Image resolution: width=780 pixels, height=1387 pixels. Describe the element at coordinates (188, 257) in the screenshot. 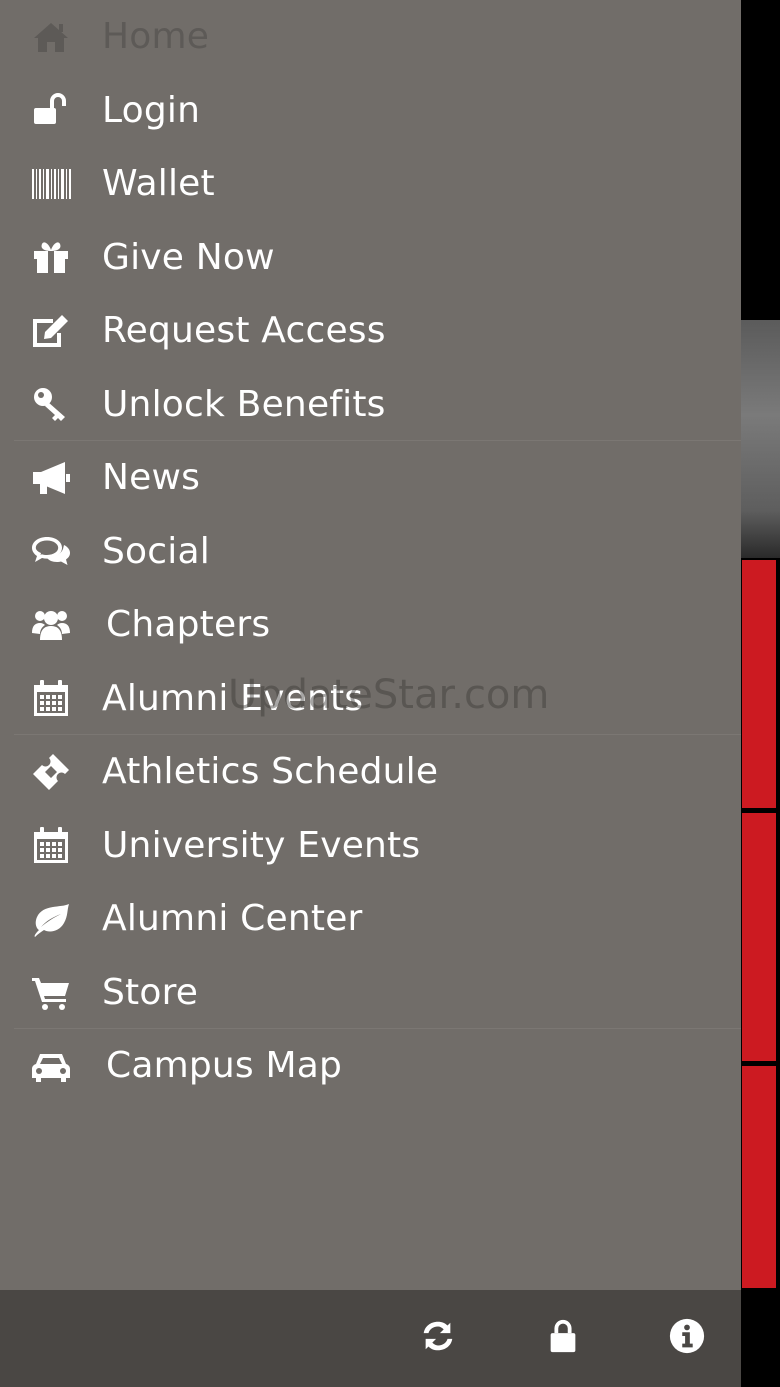

I see `menu-item-label: Give Now` at that location.